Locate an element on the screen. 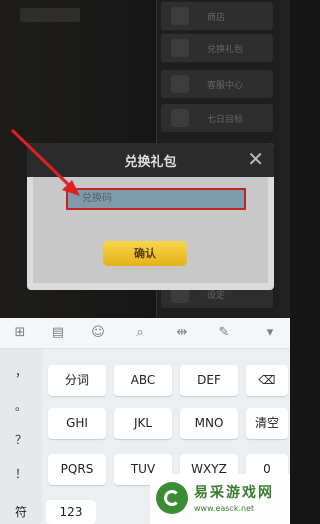  key-def: DEF is located at coordinates (209, 380).